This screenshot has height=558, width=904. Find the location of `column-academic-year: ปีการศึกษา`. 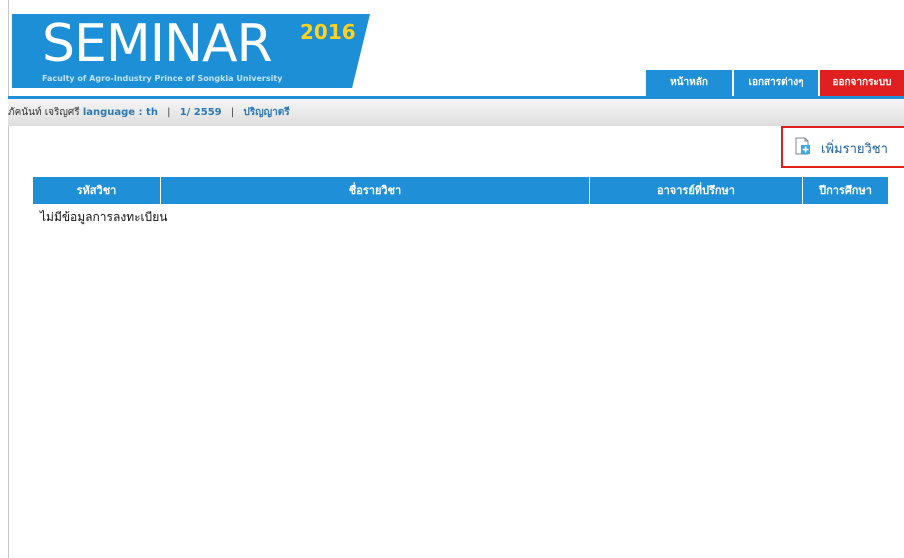

column-academic-year: ปีการศึกษา is located at coordinates (845, 190).